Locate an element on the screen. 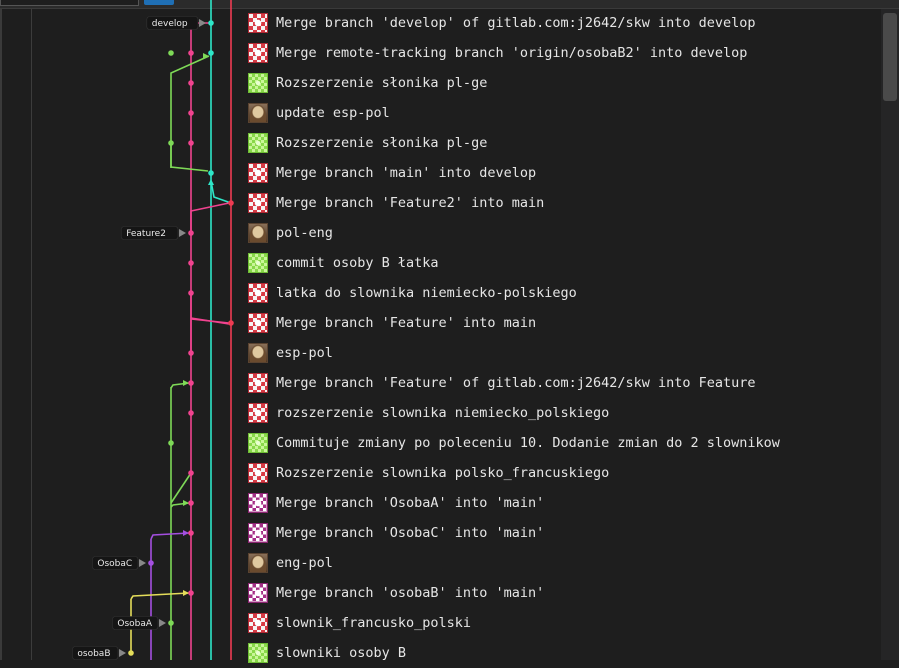  commit-message: slownik_francusko_polski is located at coordinates (374, 623).